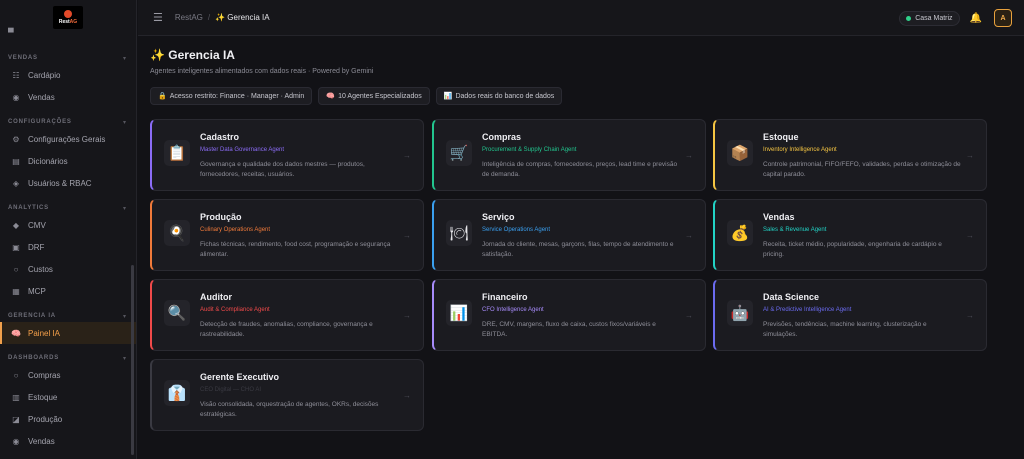  What do you see at coordinates (448, 96) in the screenshot?
I see `chip-icon: 📊` at bounding box center [448, 96].